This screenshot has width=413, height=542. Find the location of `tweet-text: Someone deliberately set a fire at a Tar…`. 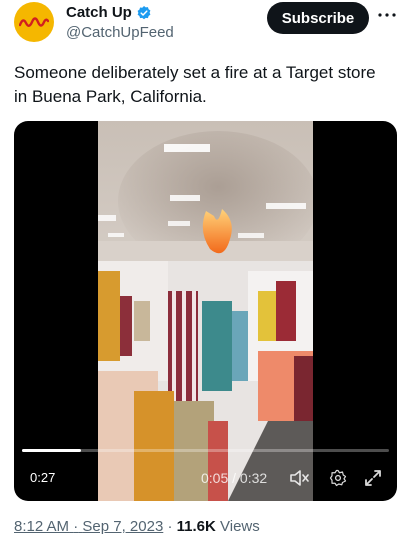

tweet-text: Someone deliberately set a fire at a Tar… is located at coordinates (206, 85).